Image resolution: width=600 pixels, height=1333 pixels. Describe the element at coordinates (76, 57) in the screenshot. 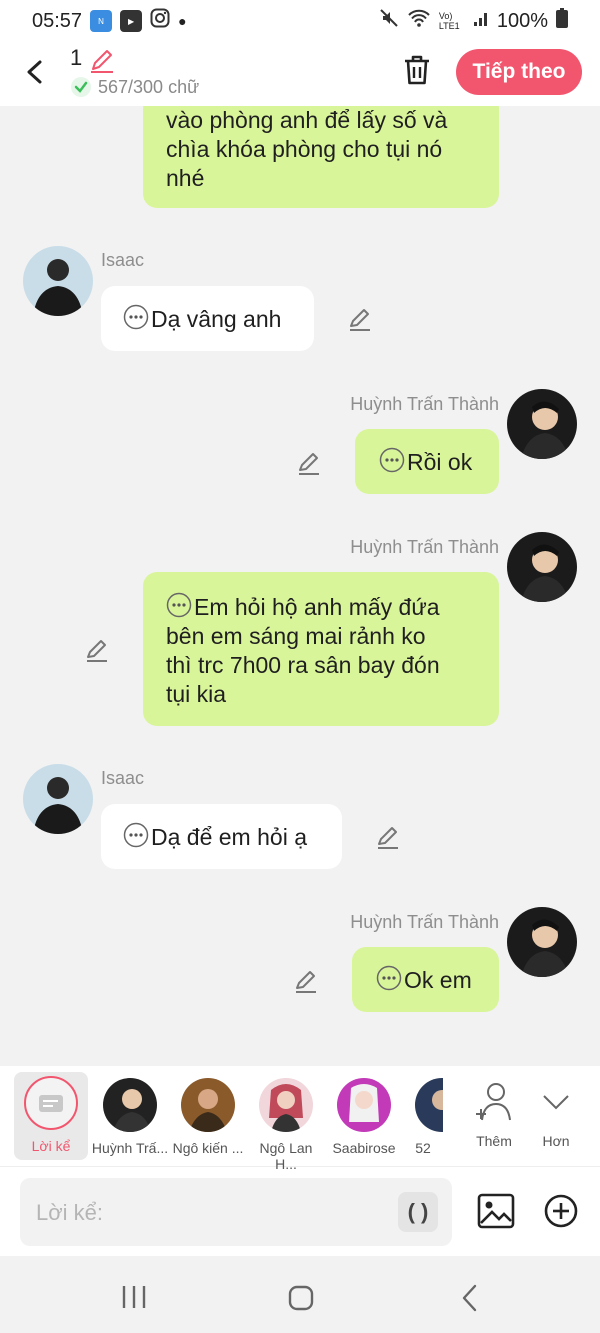

I see `chapter-number: 1` at that location.